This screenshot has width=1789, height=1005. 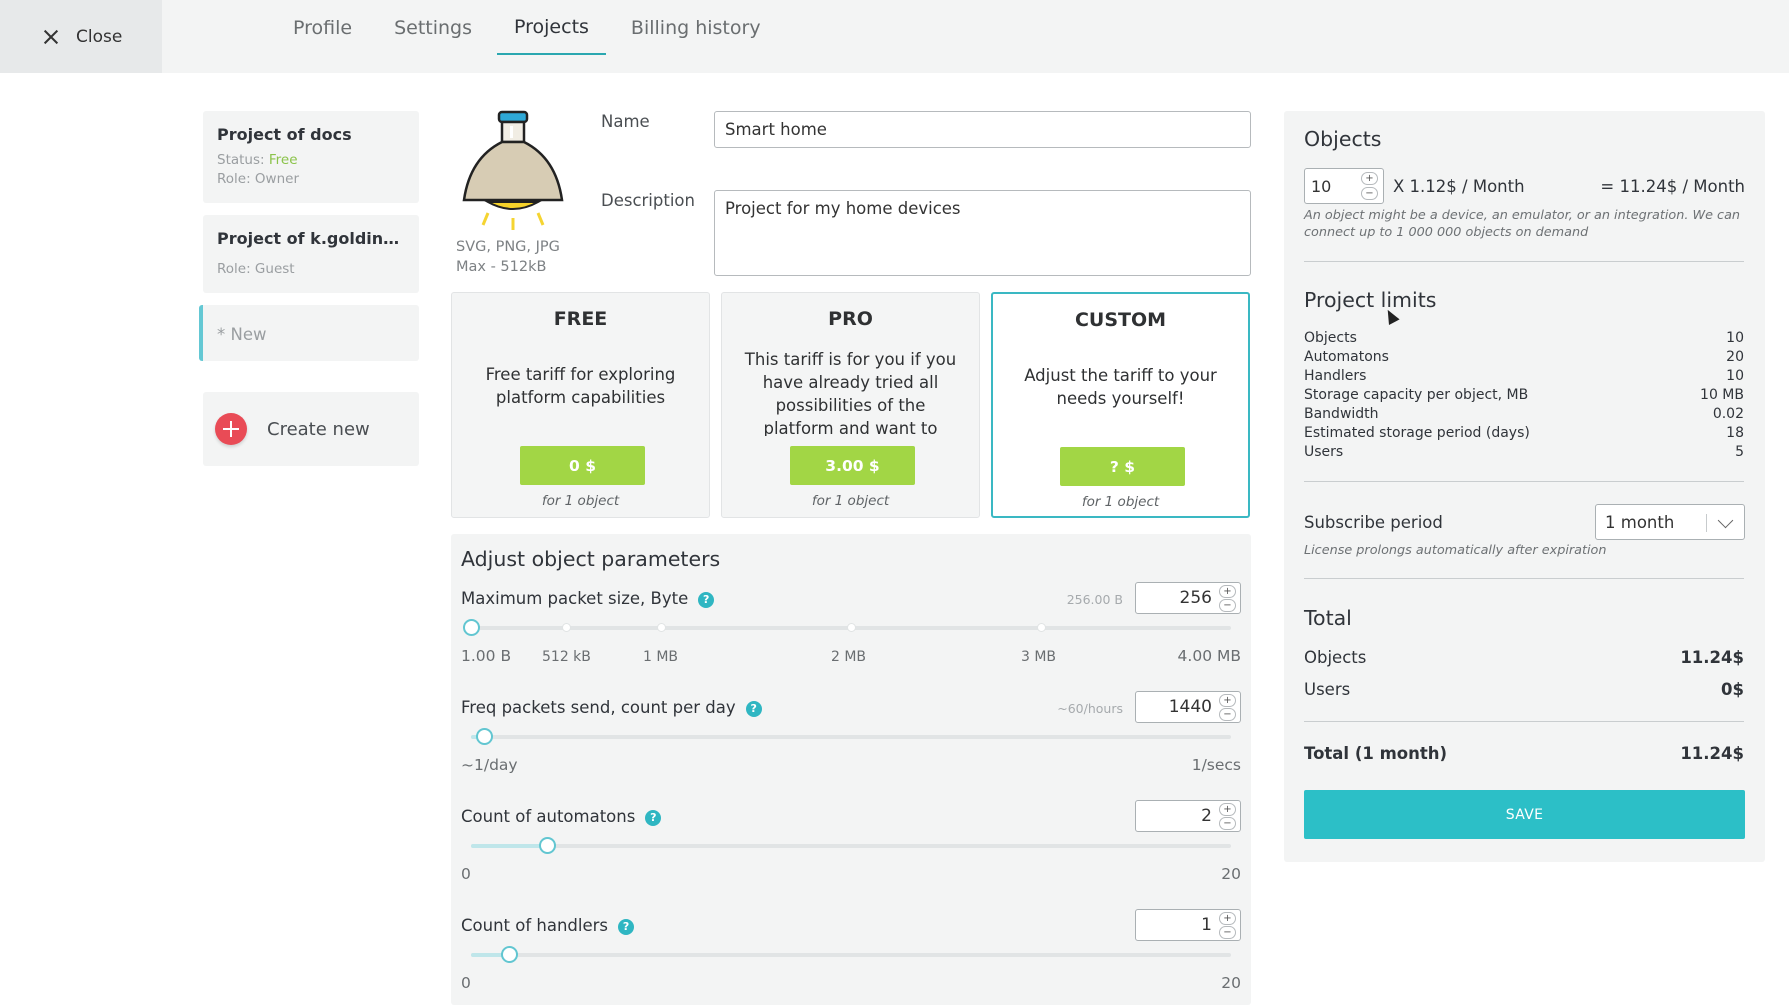 What do you see at coordinates (1524, 376) in the screenshot?
I see `limit-row: Handlers 10` at bounding box center [1524, 376].